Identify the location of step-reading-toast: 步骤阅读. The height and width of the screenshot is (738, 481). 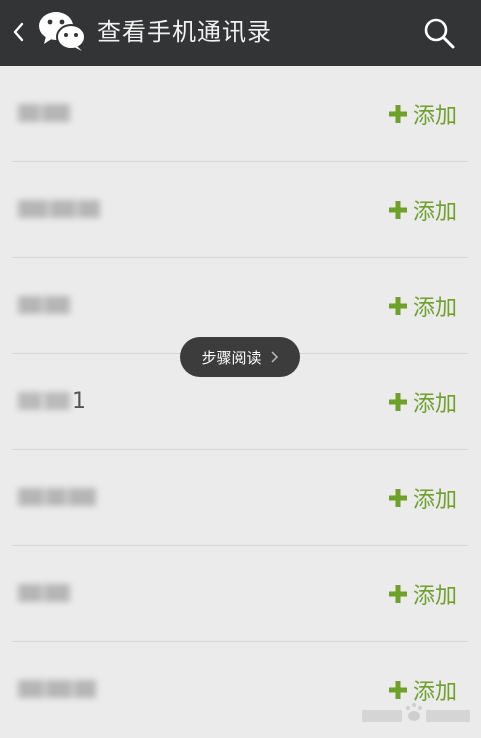
(240, 357).